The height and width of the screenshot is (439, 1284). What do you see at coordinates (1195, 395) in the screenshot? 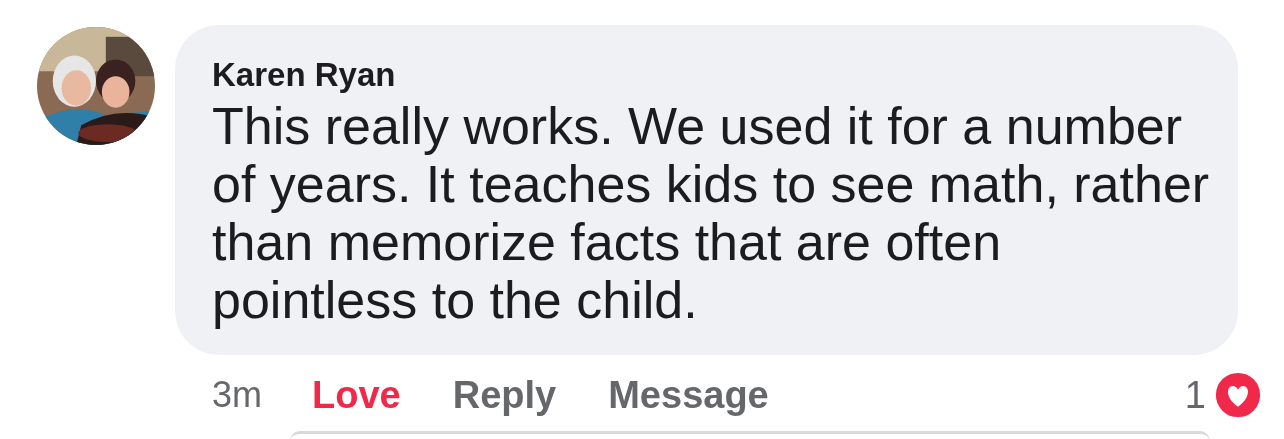
I see `reaction-count: 1` at bounding box center [1195, 395].